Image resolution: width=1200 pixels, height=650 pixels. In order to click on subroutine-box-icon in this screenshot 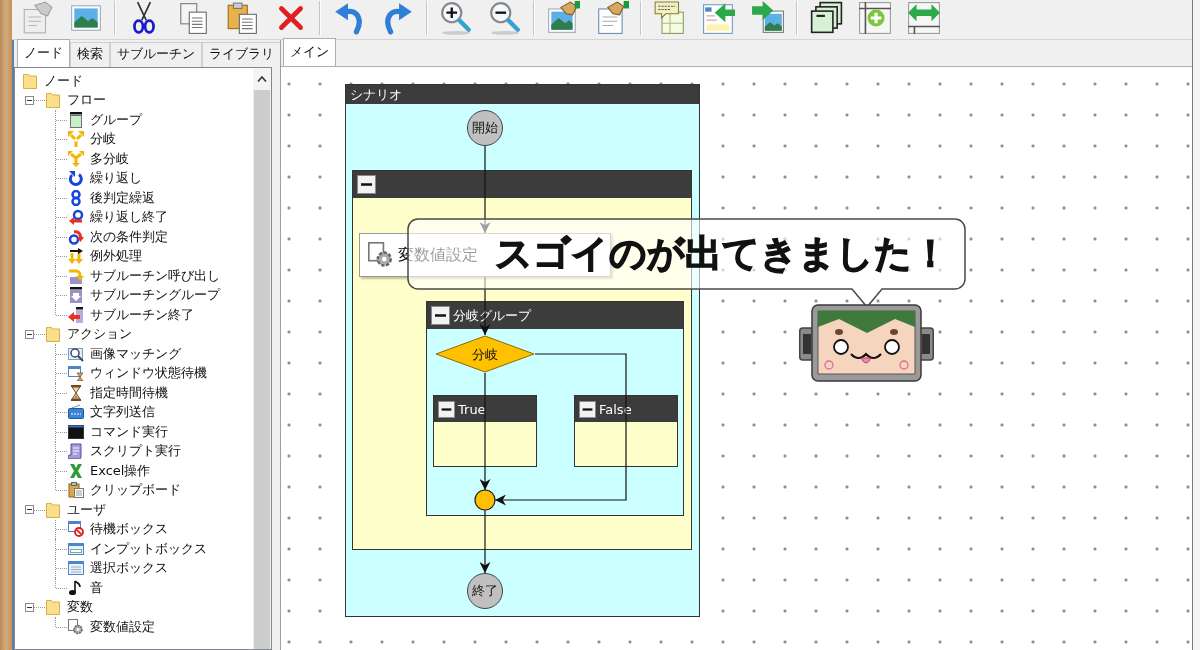, I will do `click(76, 295)`.